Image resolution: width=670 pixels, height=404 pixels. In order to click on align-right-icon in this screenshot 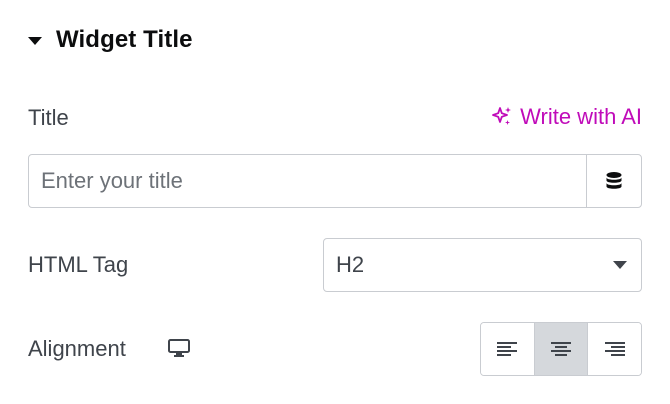, I will do `click(614, 349)`.